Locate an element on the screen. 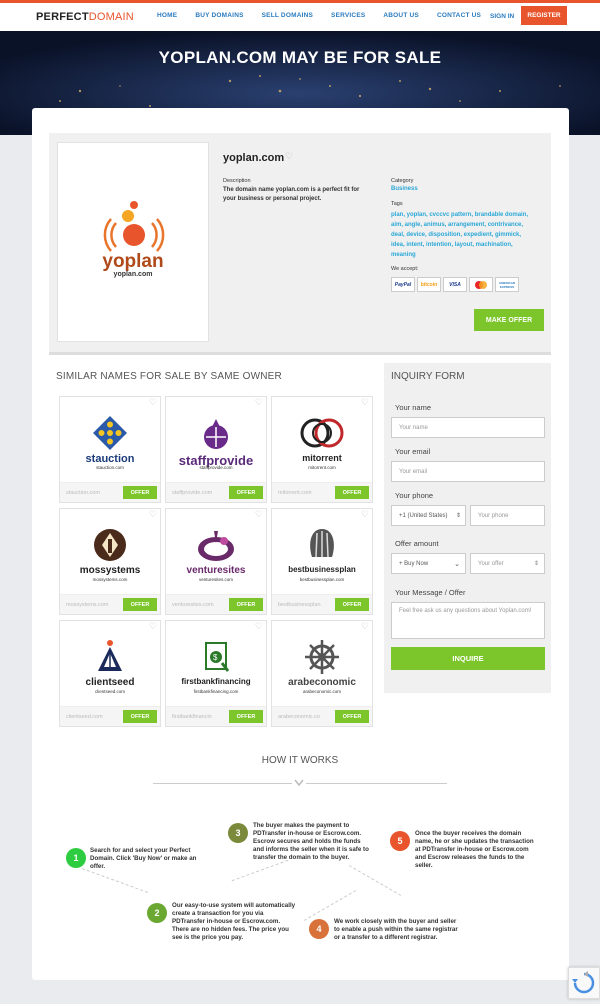 The width and height of the screenshot is (600, 1004). stauction-logo-icon is located at coordinates (110, 433).